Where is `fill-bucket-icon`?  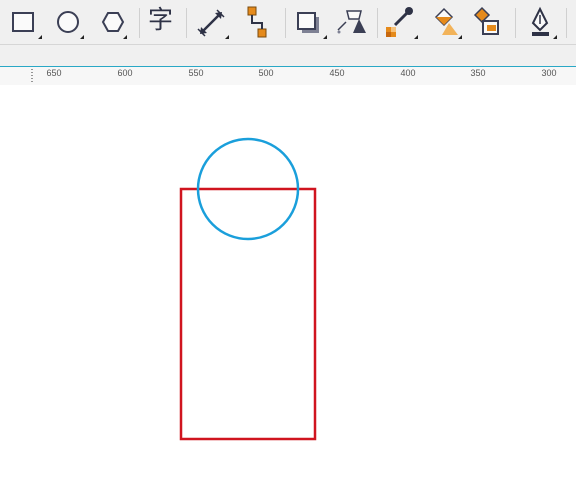
fill-bucket-icon is located at coordinates (448, 23).